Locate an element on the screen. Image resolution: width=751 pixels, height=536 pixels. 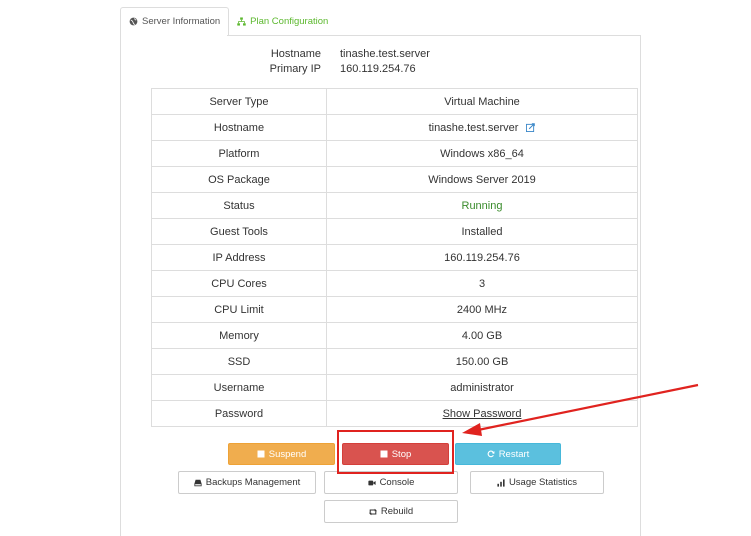
row-label: CPU Limit is located at coordinates (239, 309).